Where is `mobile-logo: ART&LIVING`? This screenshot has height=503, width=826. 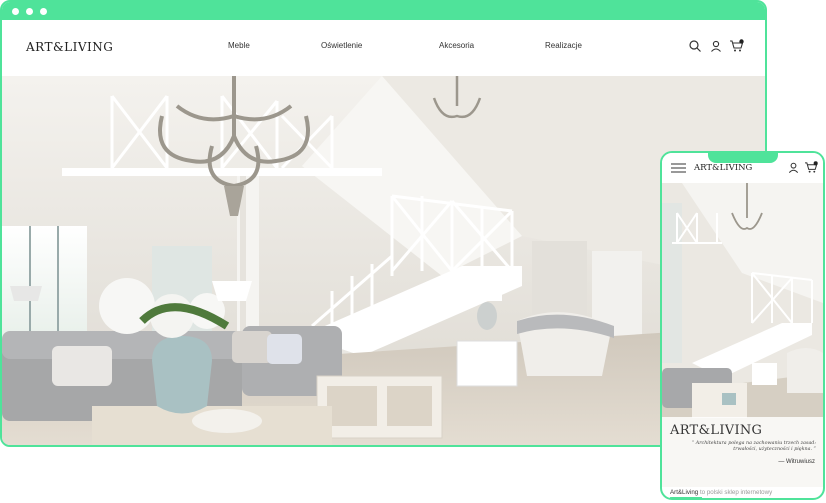 mobile-logo: ART&LIVING is located at coordinates (723, 168).